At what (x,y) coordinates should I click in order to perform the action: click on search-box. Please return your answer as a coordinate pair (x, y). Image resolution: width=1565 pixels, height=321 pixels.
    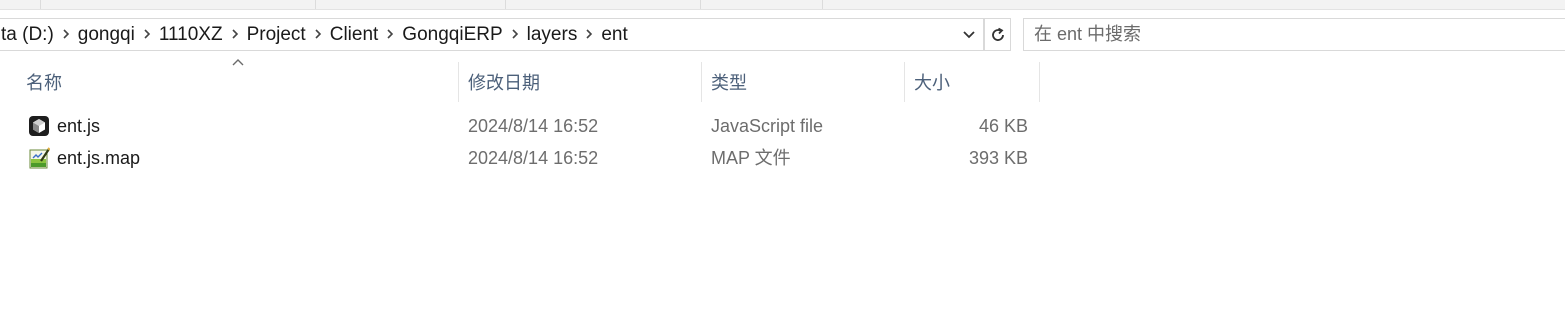
    Looking at the image, I should click on (1294, 34).